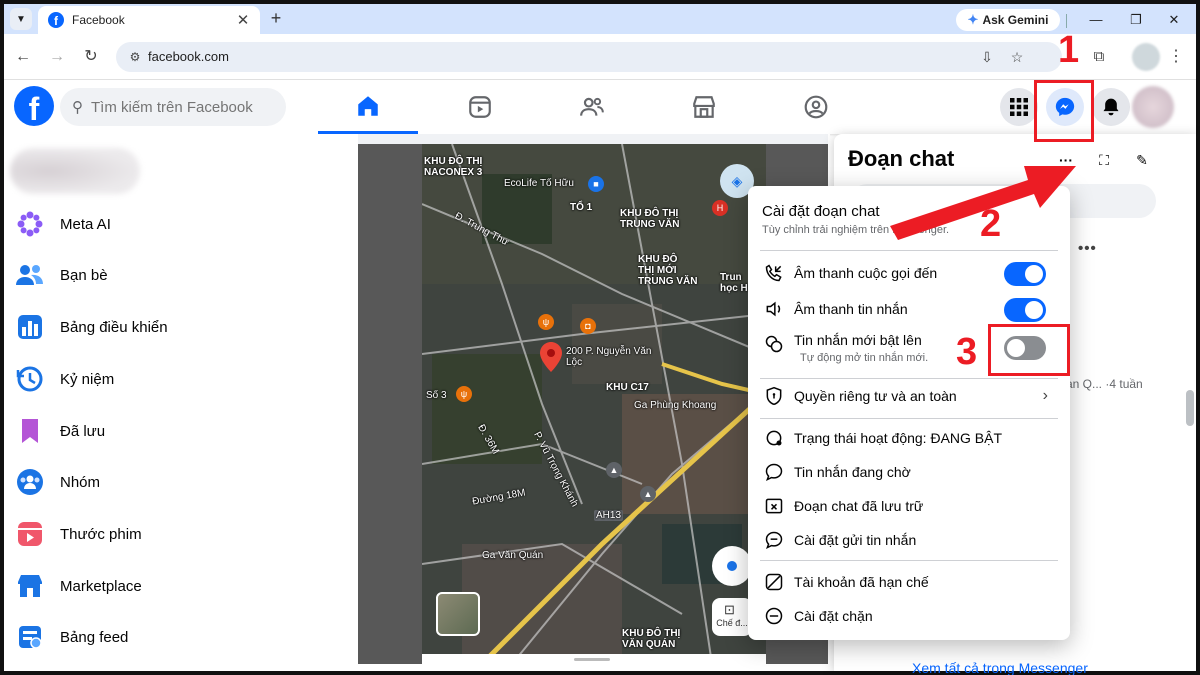 The width and height of the screenshot is (1200, 675). Describe the element at coordinates (651, 639) in the screenshot. I see `map-label: KHU ĐÔ THỊ VĂN QUÁN` at that location.